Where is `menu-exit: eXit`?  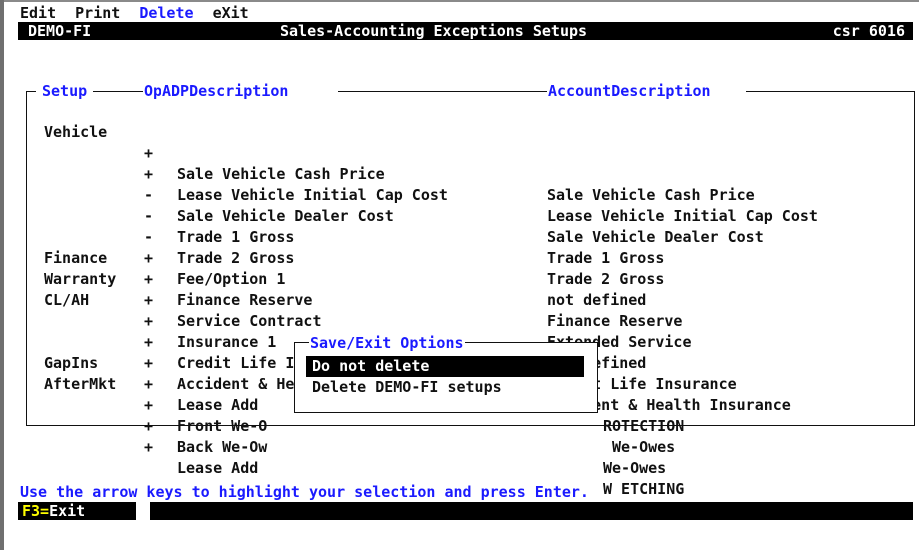 menu-exit: eXit is located at coordinates (231, 13).